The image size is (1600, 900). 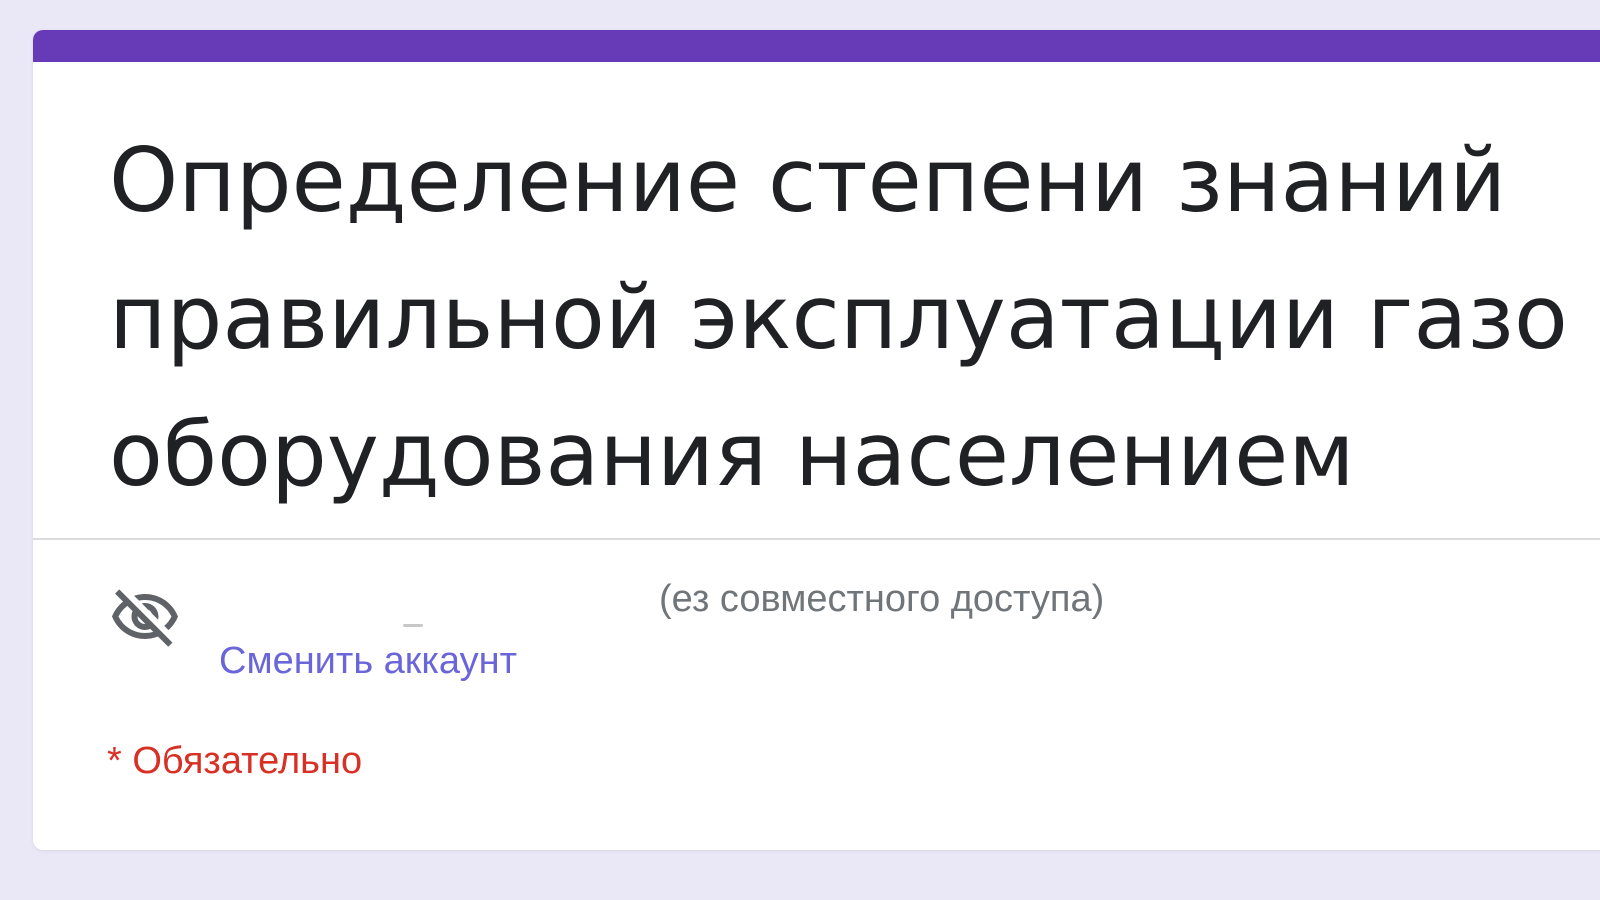 I want to click on switch-account-link: Сменить аккаунт, so click(x=368, y=661).